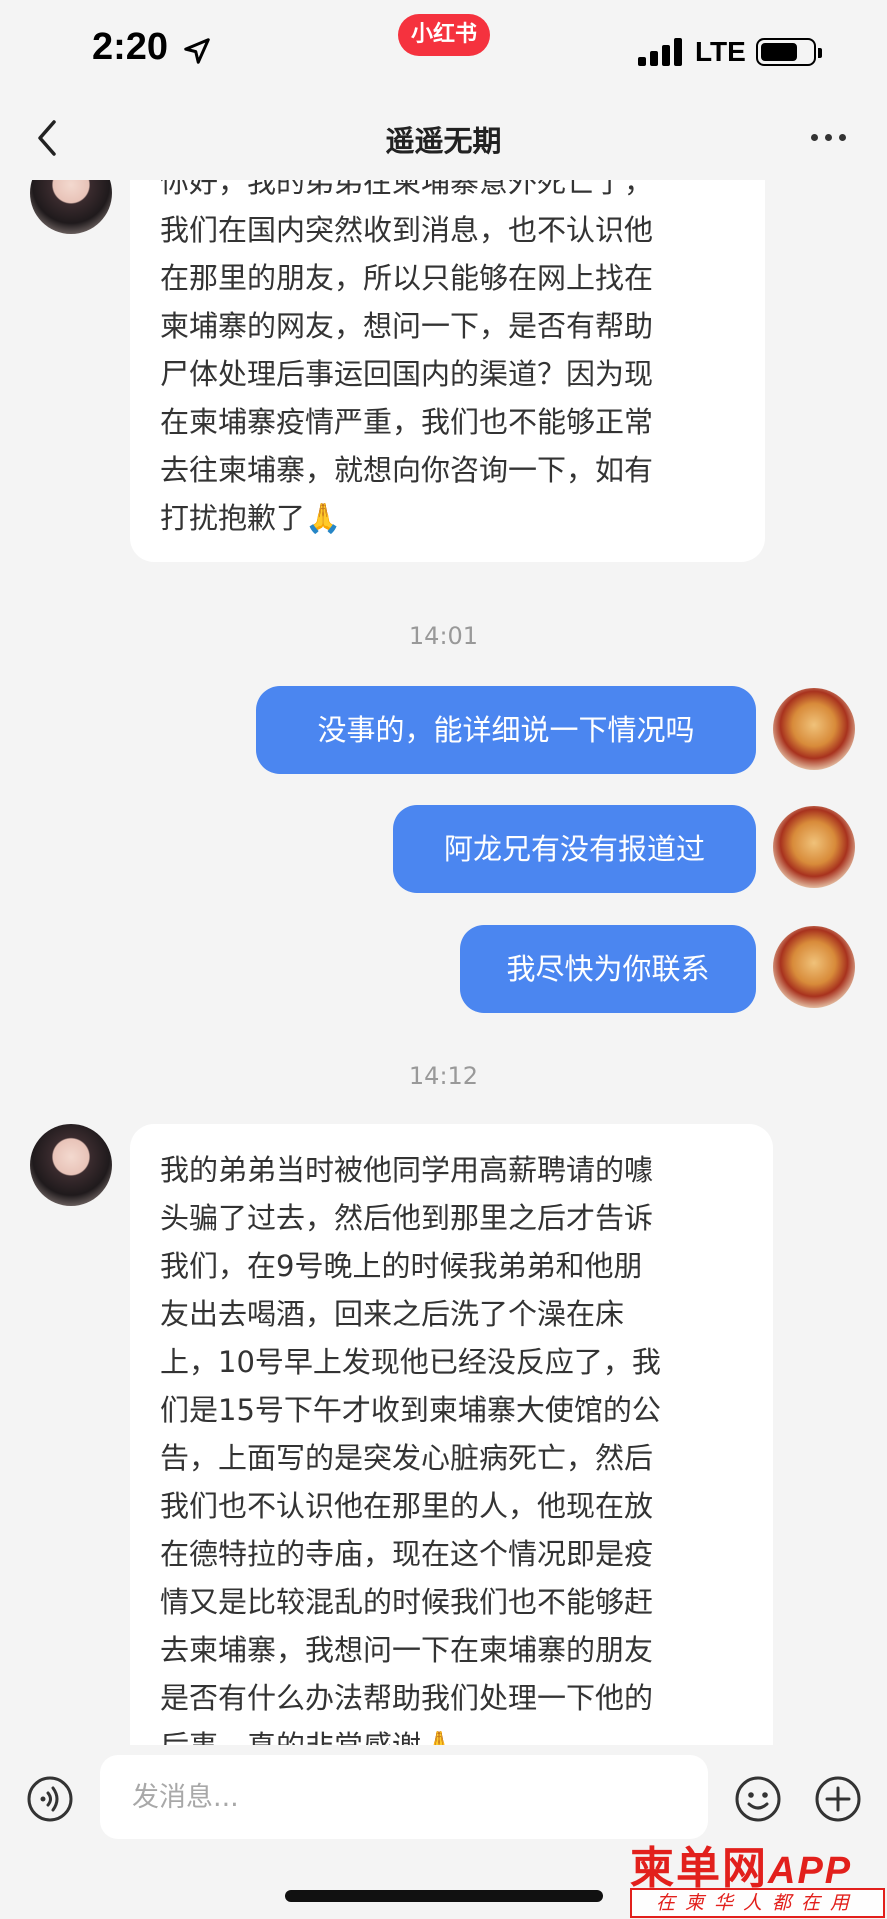 Image resolution: width=887 pixels, height=1919 pixels. I want to click on message-line: 情又是比较混乱的时候我们也不能够赶, so click(407, 1602).